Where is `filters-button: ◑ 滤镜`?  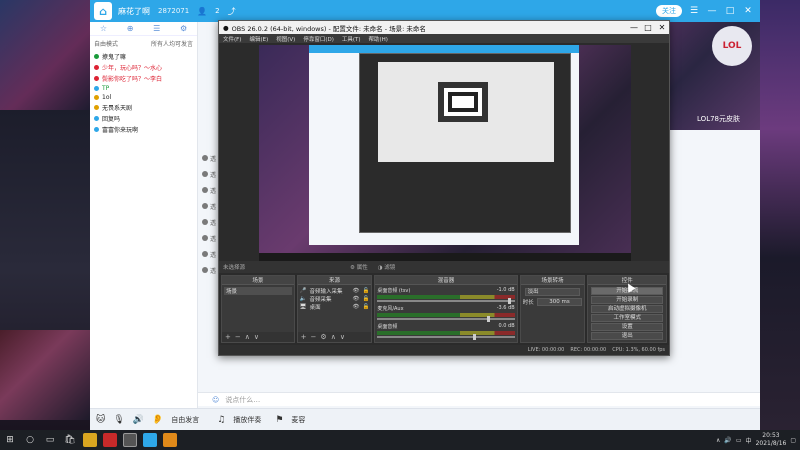 filters-button: ◑ 滤镜 is located at coordinates (387, 267).